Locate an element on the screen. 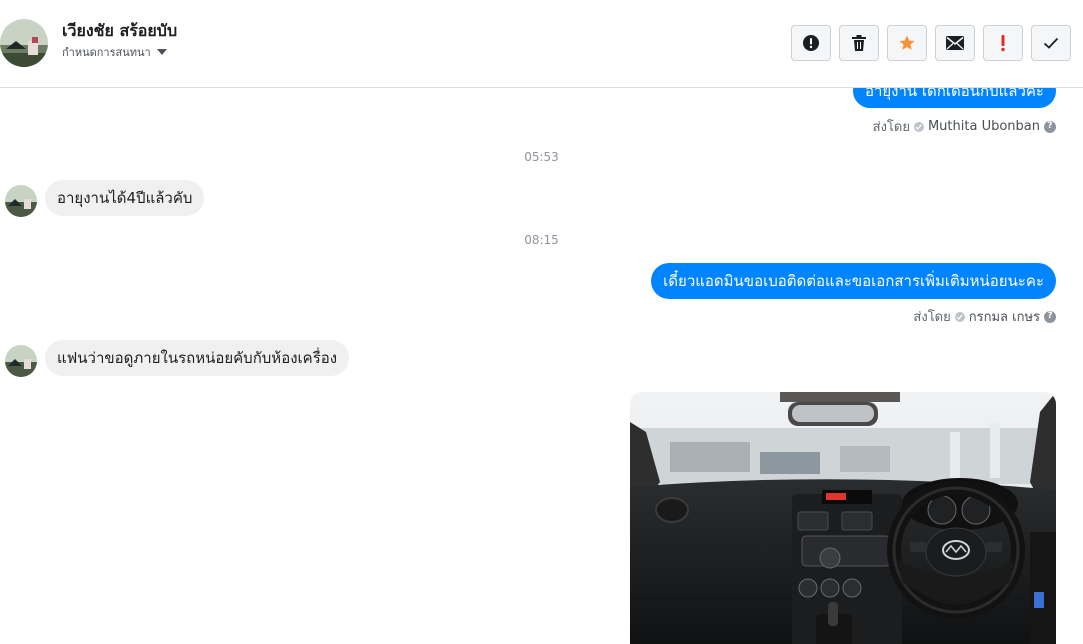  conversation-settings-dropdown: กำหนดการสนทนา is located at coordinates (114, 52).